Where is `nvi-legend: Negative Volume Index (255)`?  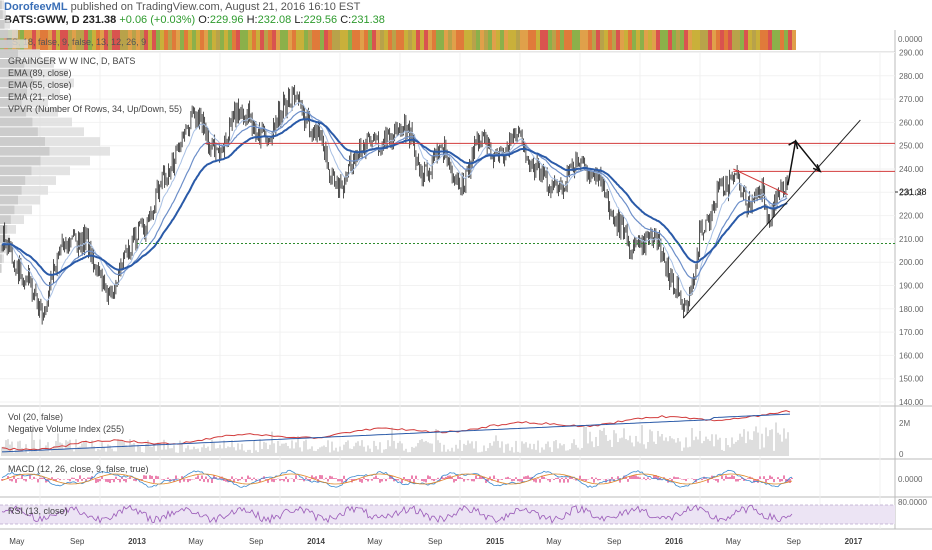
nvi-legend: Negative Volume Index (255) is located at coordinates (66, 429).